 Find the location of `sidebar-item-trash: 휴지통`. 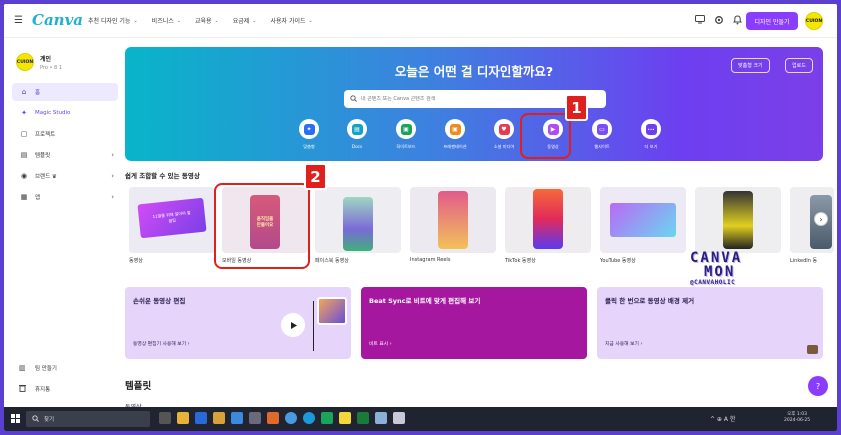

sidebar-item-trash: 휴지통 is located at coordinates (65, 389).